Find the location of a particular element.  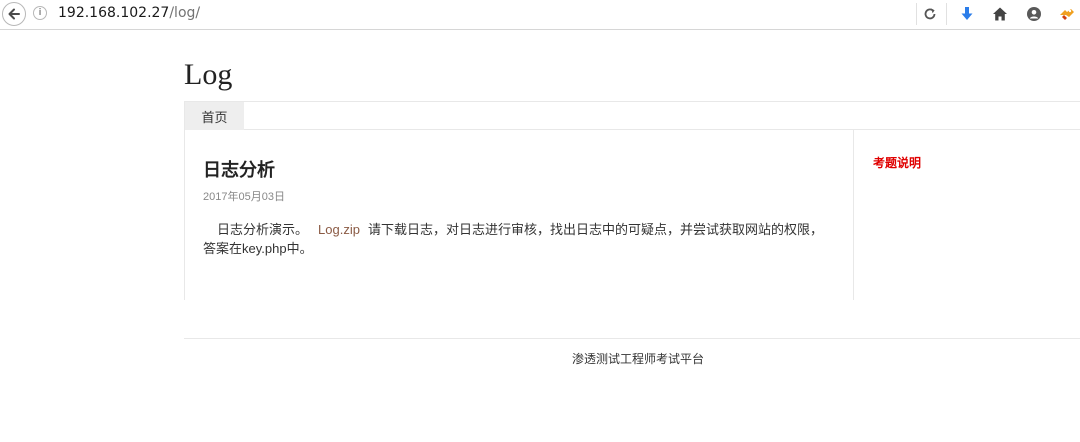

sidebar-heading: 考题说明 is located at coordinates (897, 163).